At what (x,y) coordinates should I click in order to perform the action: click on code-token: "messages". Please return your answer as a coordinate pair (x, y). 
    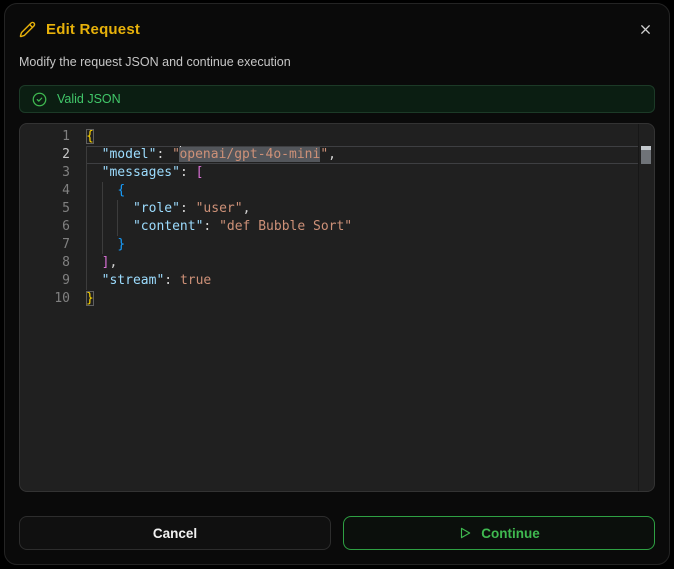
    Looking at the image, I should click on (140, 172).